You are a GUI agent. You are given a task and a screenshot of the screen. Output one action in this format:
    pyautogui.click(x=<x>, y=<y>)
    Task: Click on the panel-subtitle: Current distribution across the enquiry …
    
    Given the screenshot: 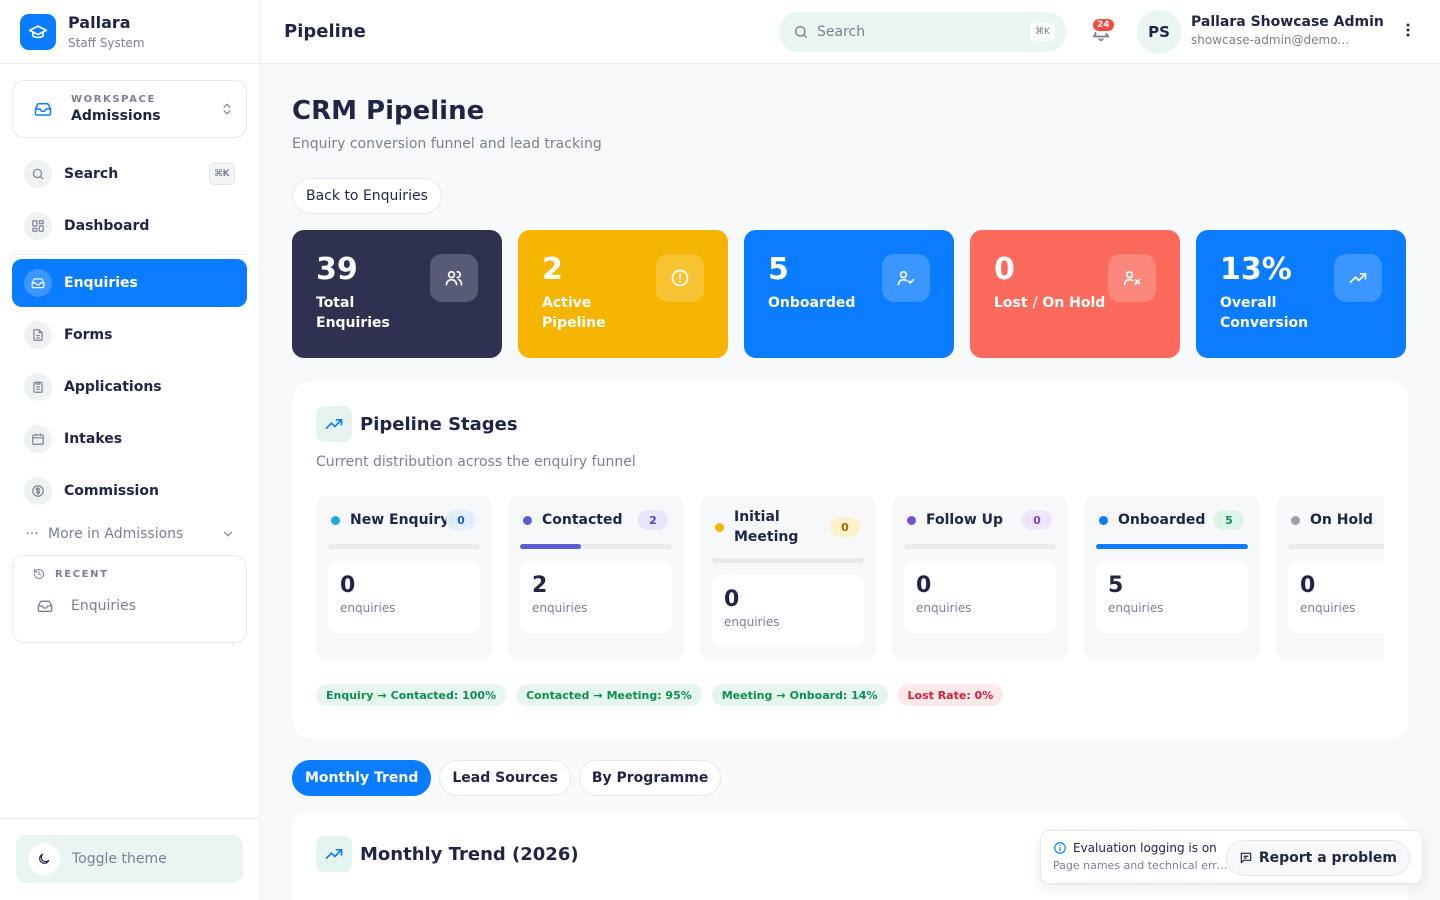 What is the action you would take?
    pyautogui.click(x=476, y=462)
    